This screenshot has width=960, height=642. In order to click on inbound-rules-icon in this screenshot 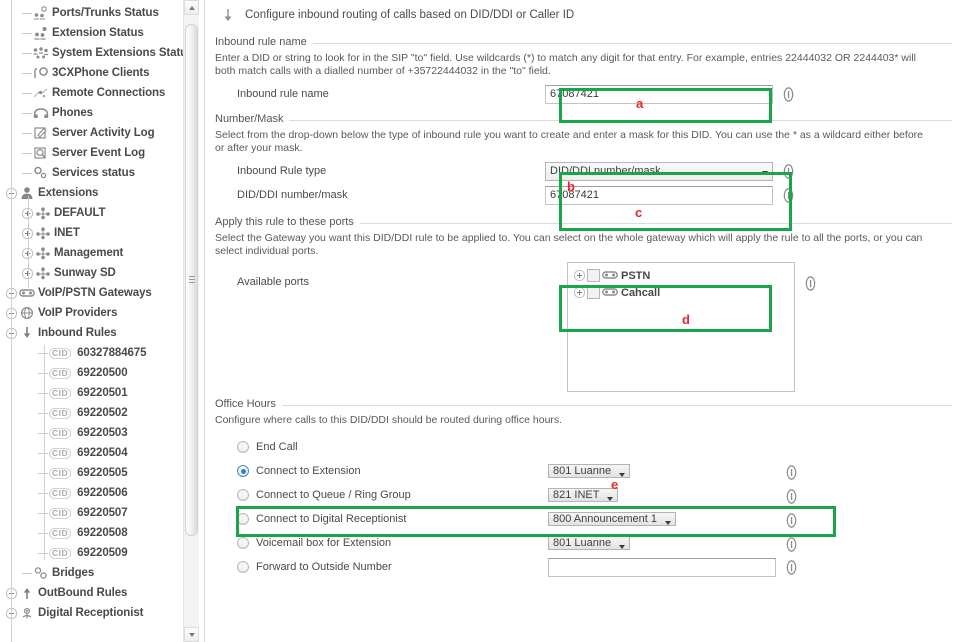, I will do `click(27, 333)`.